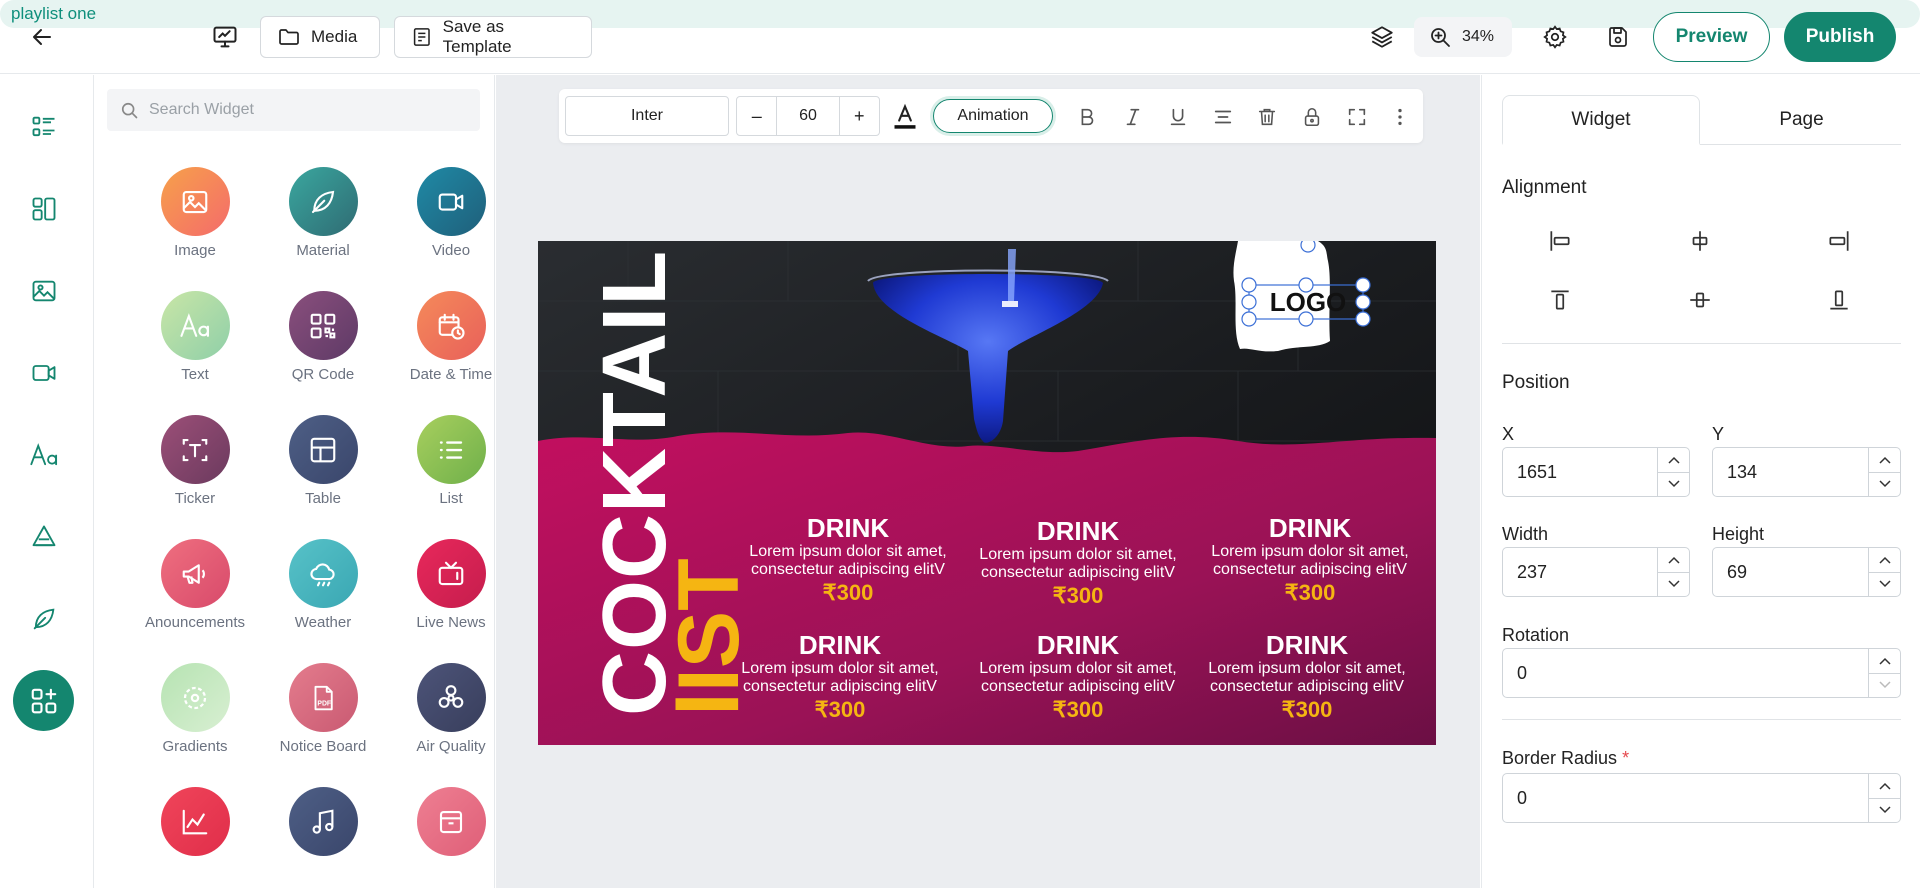  I want to click on animation-button: Animation, so click(993, 116).